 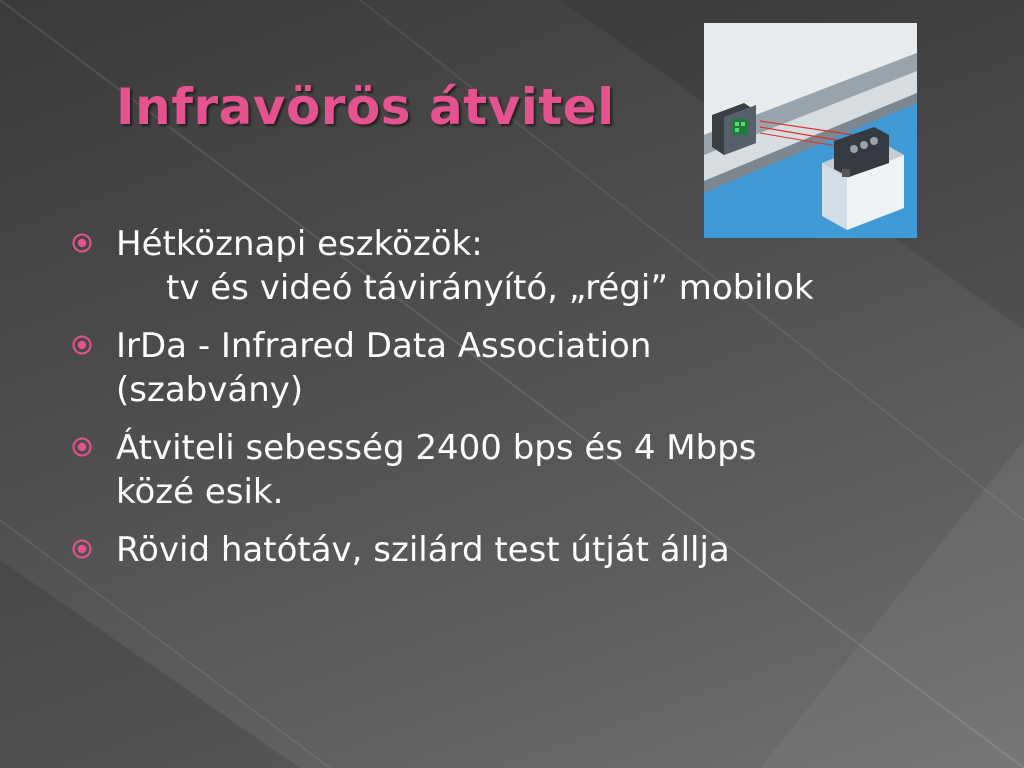 I want to click on bullet-item: Rövid hatótáv, szilárd test útját állja, so click(x=510, y=550).